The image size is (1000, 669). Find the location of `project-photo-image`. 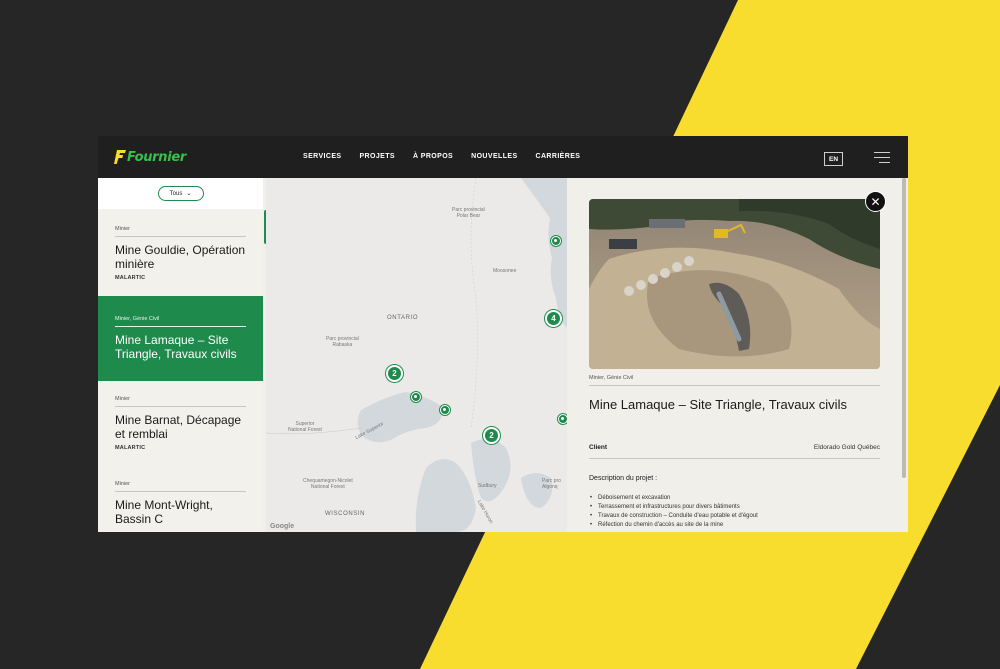

project-photo-image is located at coordinates (734, 284).